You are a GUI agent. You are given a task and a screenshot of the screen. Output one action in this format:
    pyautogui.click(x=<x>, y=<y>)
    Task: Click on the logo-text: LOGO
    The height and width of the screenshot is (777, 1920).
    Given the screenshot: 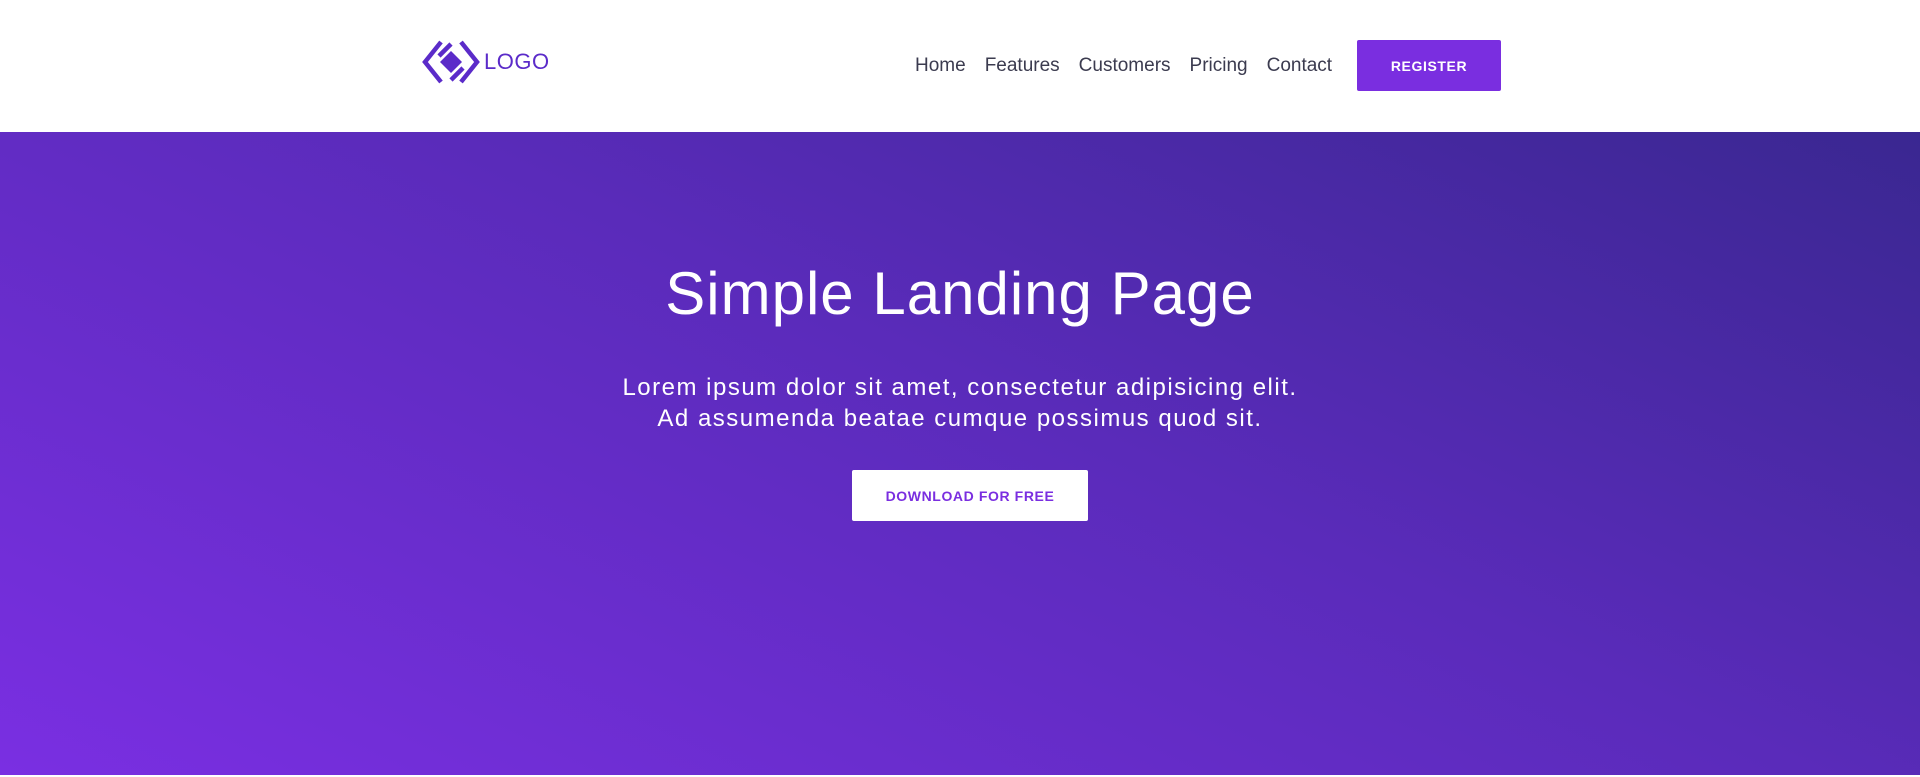 What is the action you would take?
    pyautogui.click(x=517, y=61)
    